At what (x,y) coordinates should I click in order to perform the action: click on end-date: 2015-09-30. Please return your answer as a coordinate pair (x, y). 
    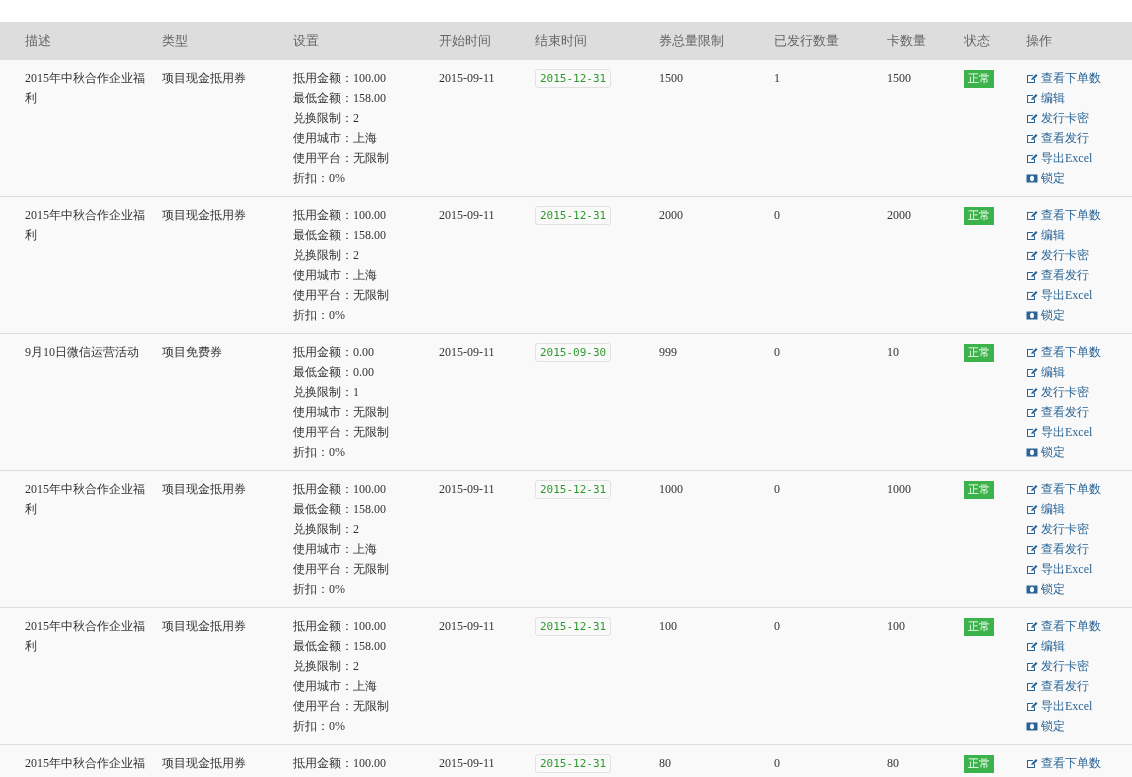
    Looking at the image, I should click on (573, 352).